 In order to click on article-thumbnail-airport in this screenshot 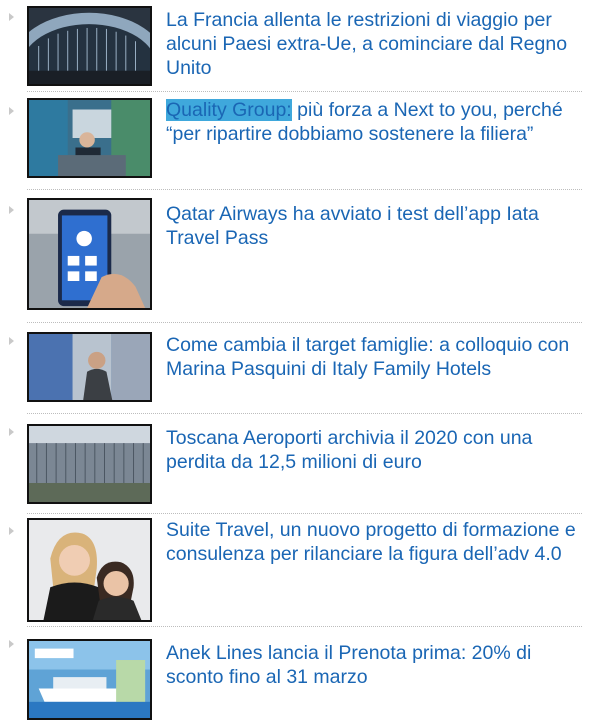, I will do `click(89, 46)`.